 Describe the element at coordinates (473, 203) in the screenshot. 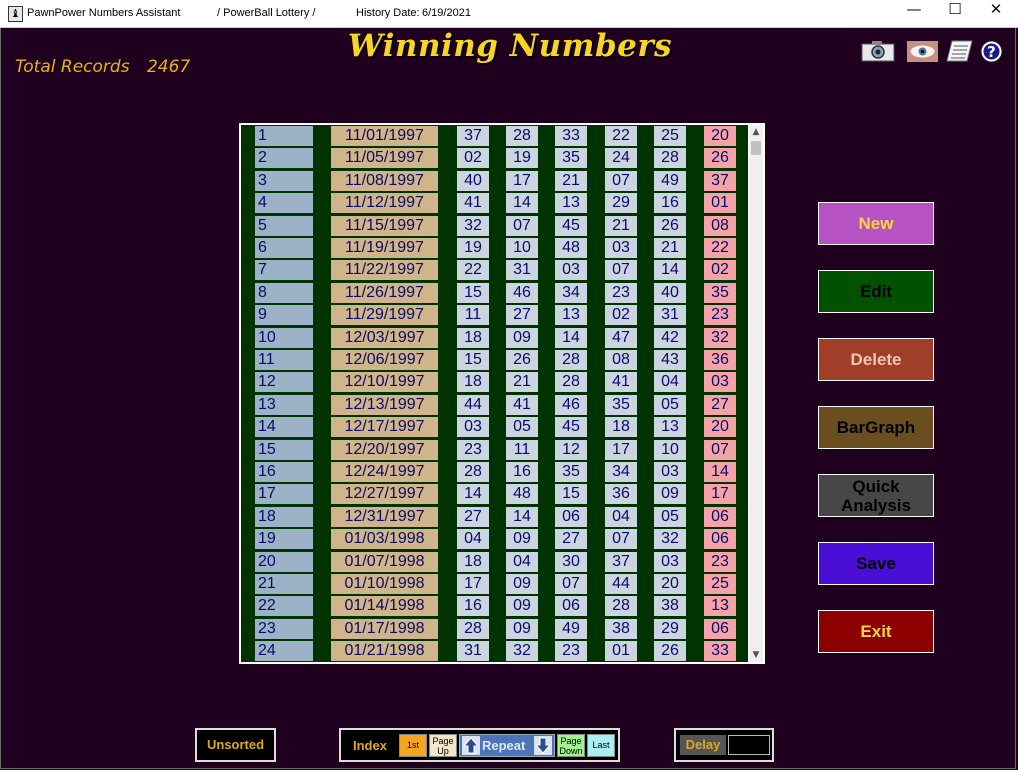

I see `white-ball-cell: 41` at that location.